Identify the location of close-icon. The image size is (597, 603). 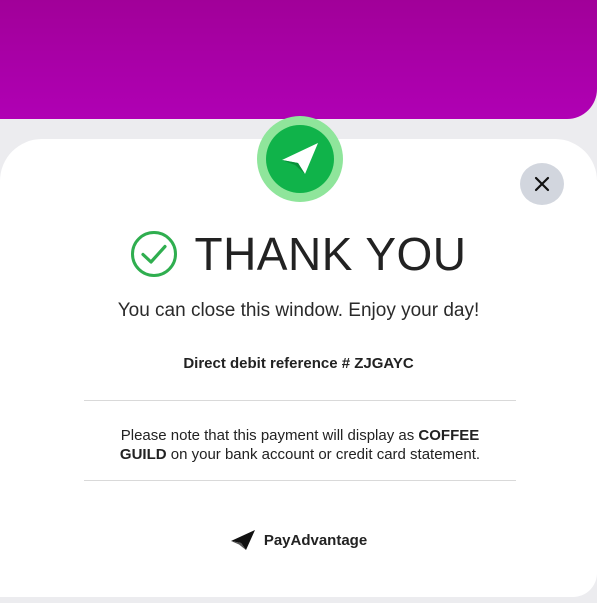
(542, 184).